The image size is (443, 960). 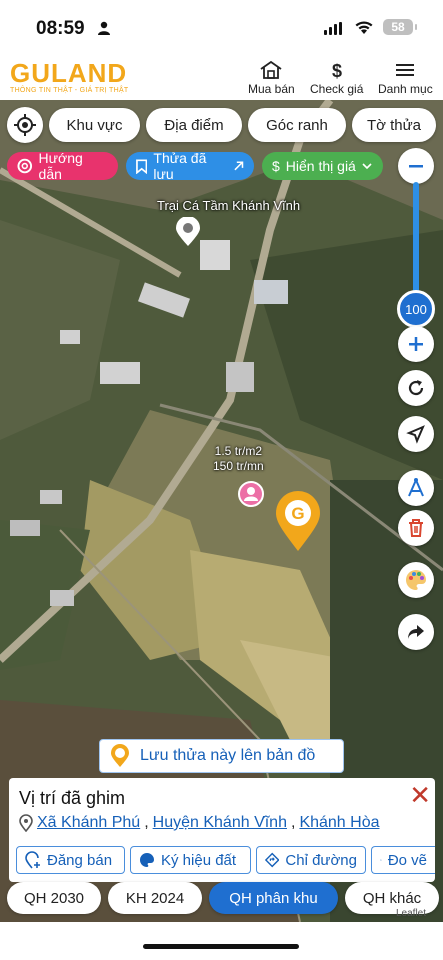 I want to click on person-icon, so click(x=104, y=28).